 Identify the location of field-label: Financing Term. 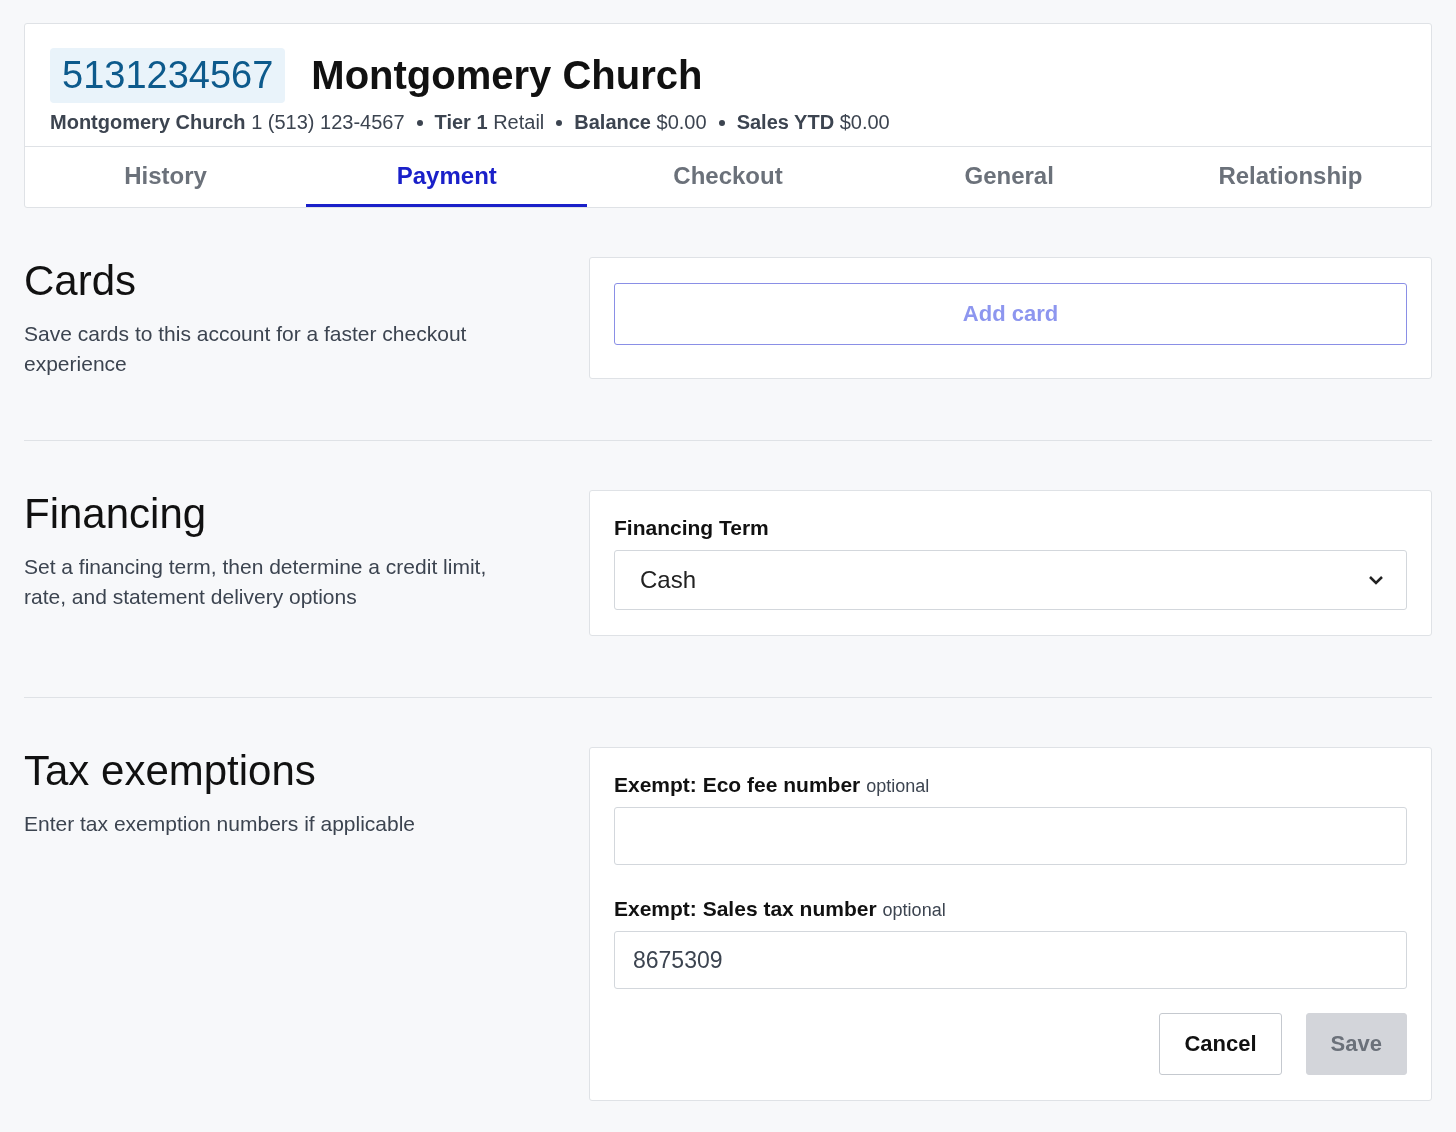
(692, 528).